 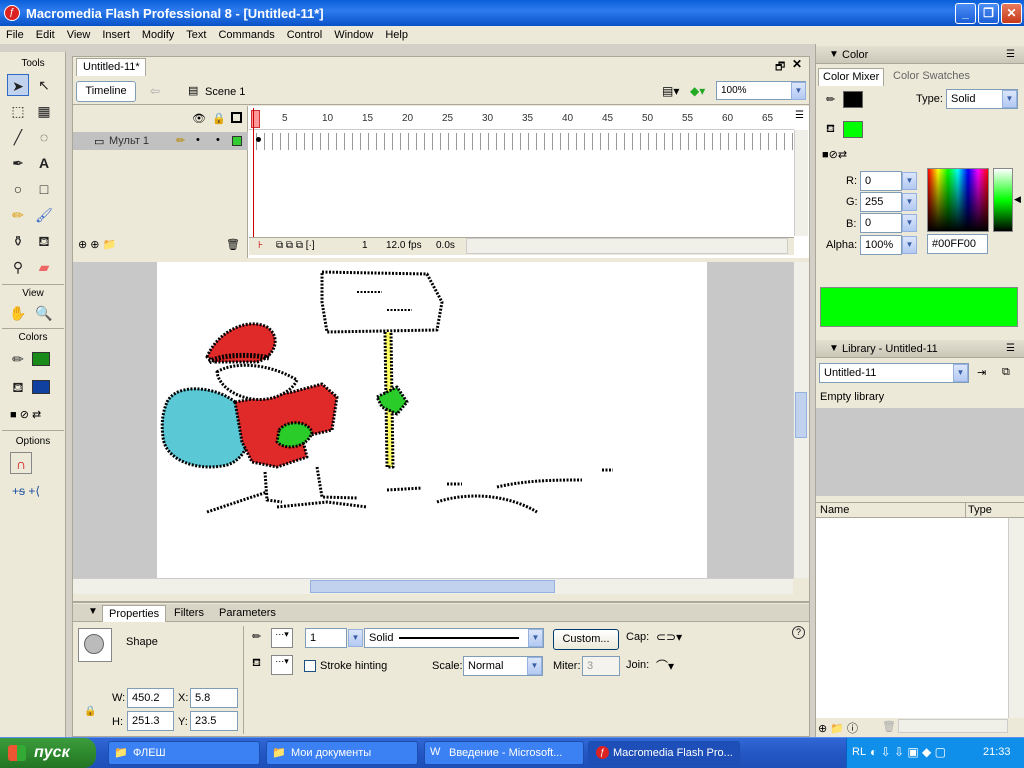 I want to click on stroke-color-swatch, so click(x=41, y=359).